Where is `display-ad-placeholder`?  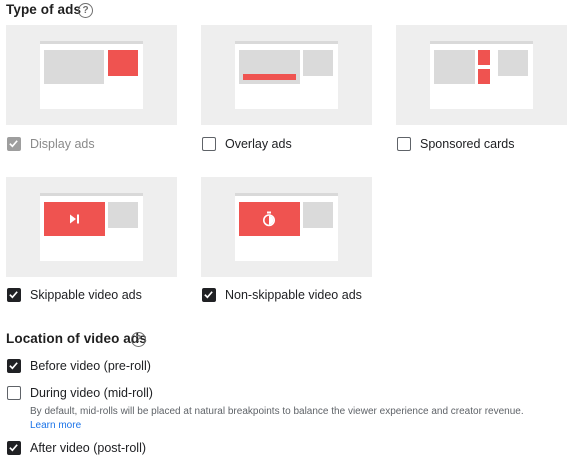
display-ad-placeholder is located at coordinates (123, 63).